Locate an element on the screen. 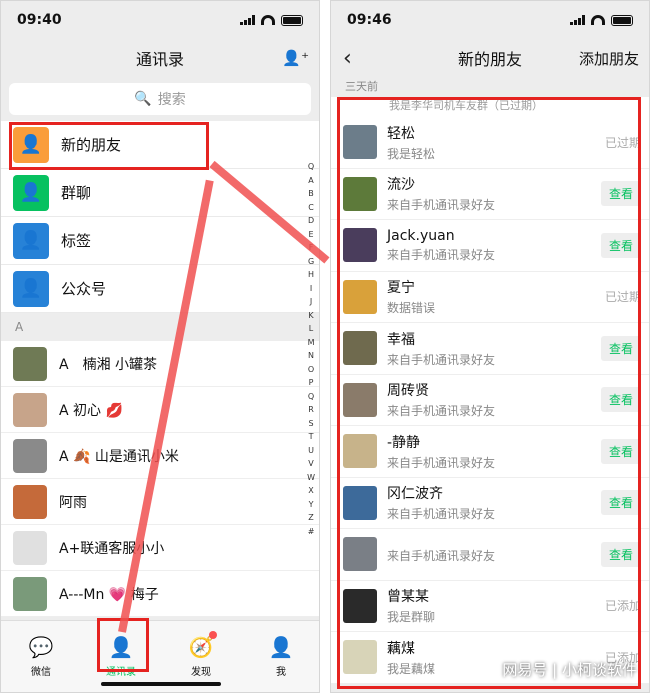 The image size is (650, 693). index-letter: G is located at coordinates (311, 262).